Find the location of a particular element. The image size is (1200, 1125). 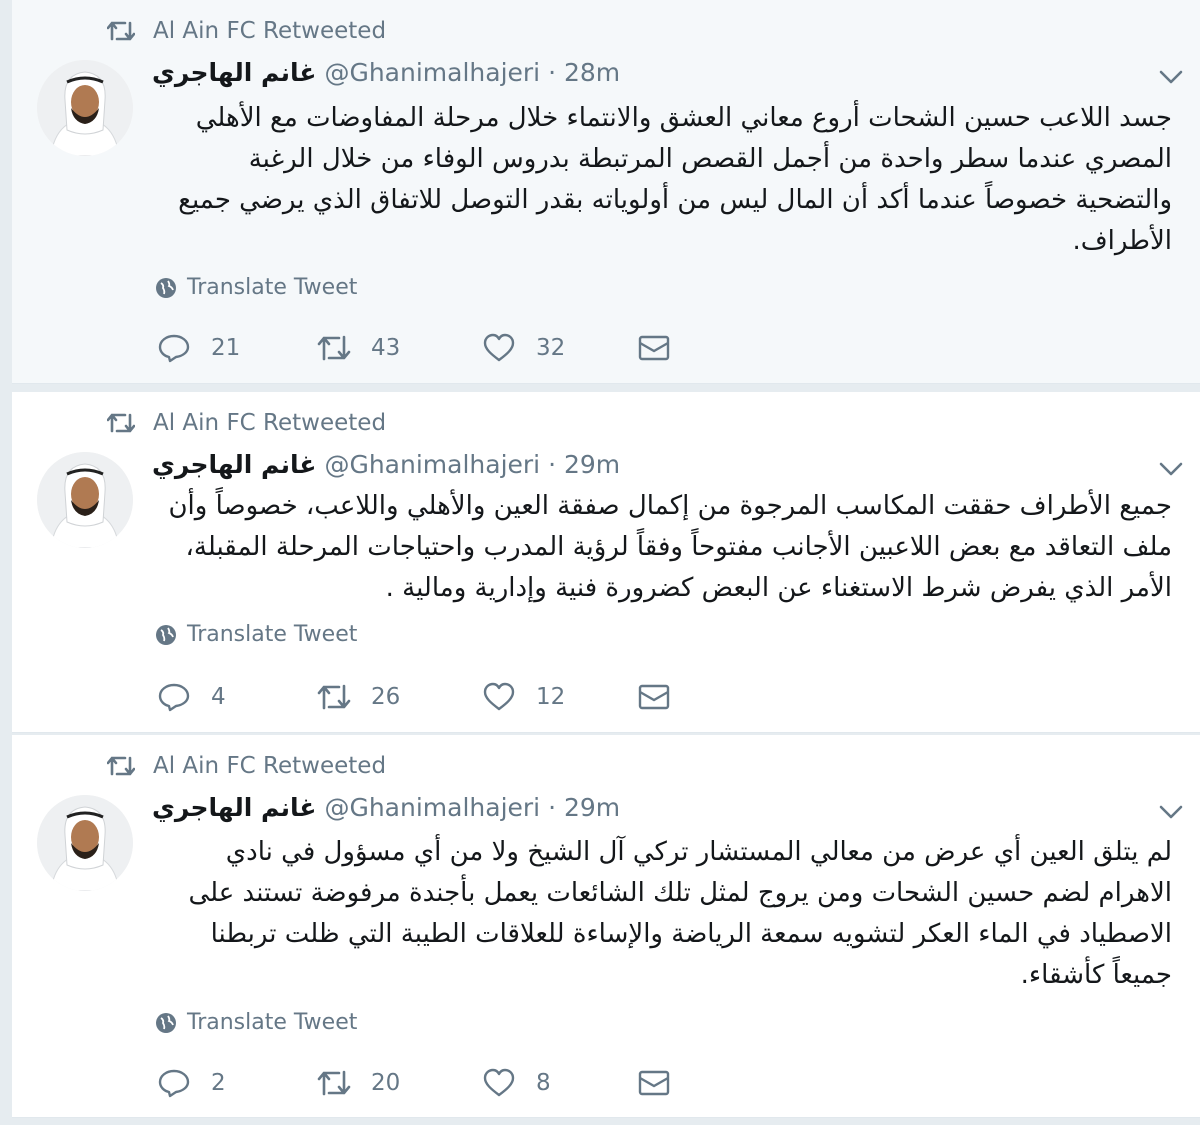

retweet-button: 43 is located at coordinates (399, 348).